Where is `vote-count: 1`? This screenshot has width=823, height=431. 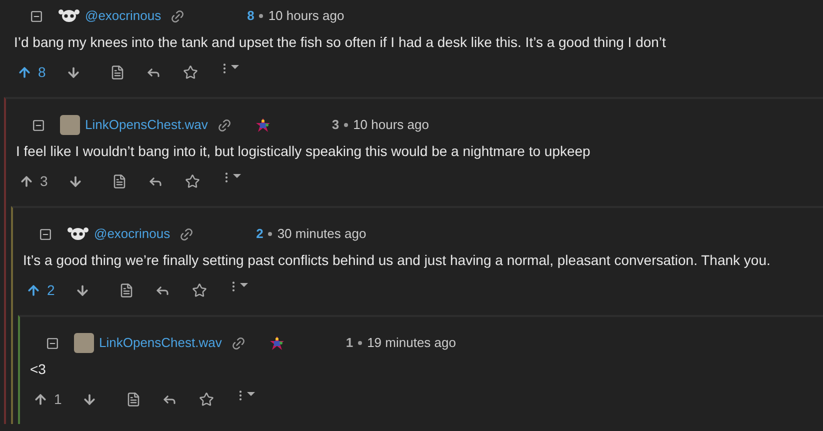
vote-count: 1 is located at coordinates (58, 399).